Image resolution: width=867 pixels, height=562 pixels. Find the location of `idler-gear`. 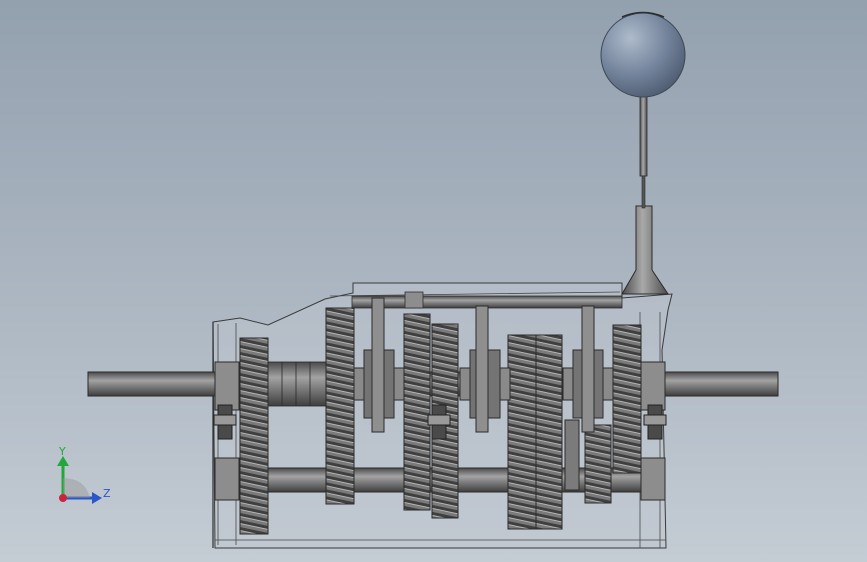

idler-gear is located at coordinates (572, 455).